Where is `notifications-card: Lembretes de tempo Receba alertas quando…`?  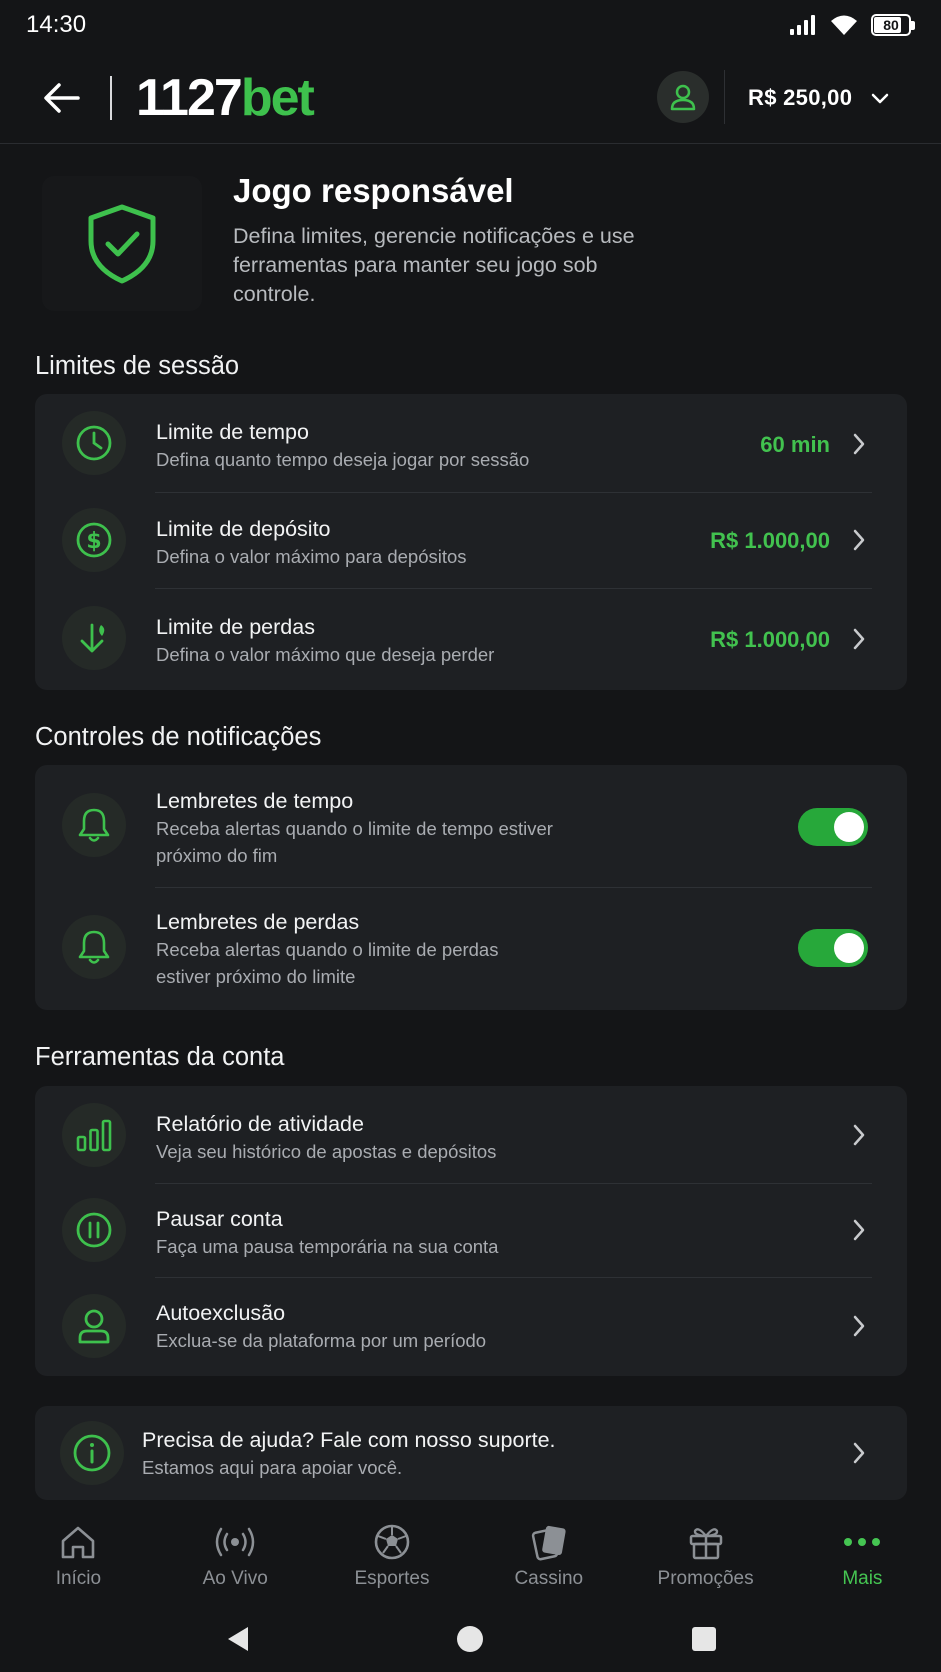
notifications-card: Lembretes de tempo Receba alertas quando… is located at coordinates (471, 887).